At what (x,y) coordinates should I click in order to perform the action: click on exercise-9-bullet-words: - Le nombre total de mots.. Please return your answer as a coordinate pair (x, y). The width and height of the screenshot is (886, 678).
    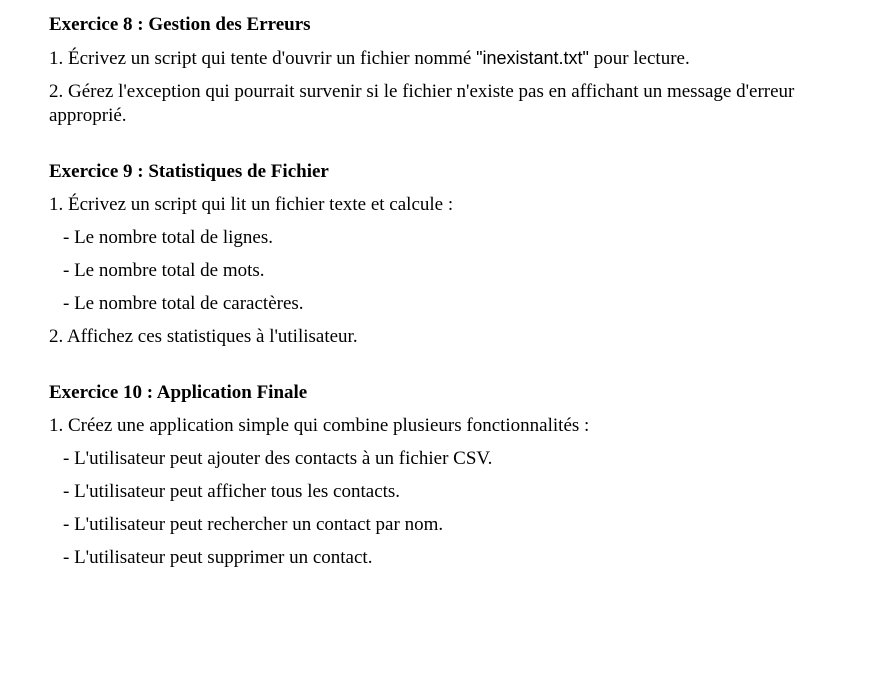
    Looking at the image, I should click on (164, 270).